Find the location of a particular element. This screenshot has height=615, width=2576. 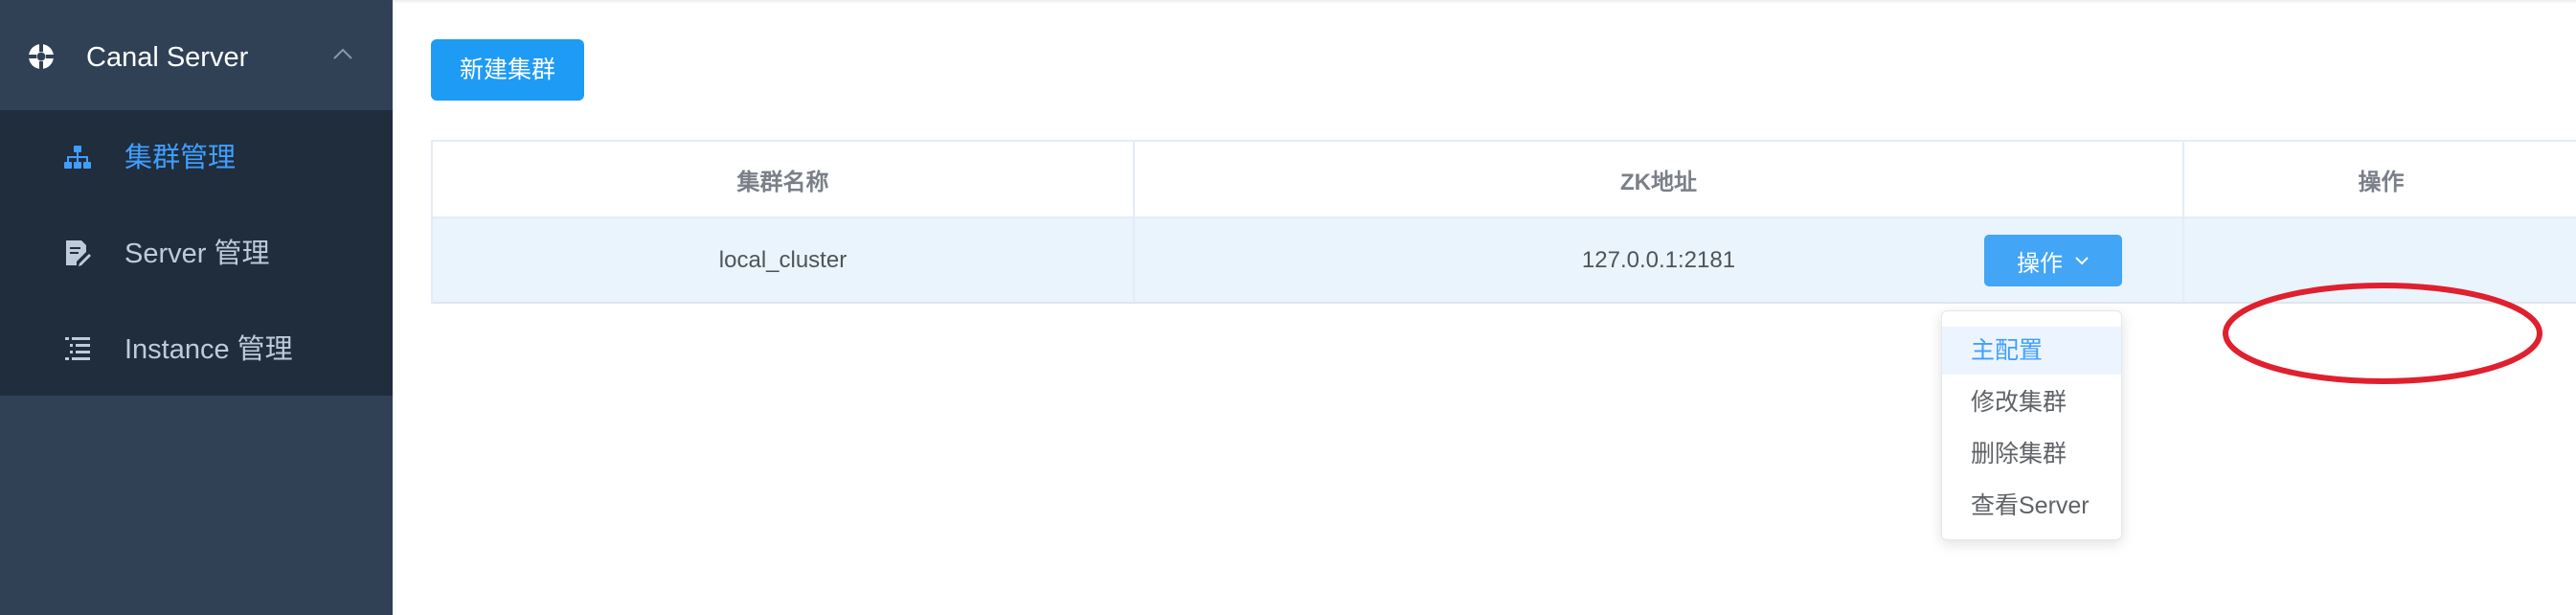

chevron-down-icon is located at coordinates (2082, 260).